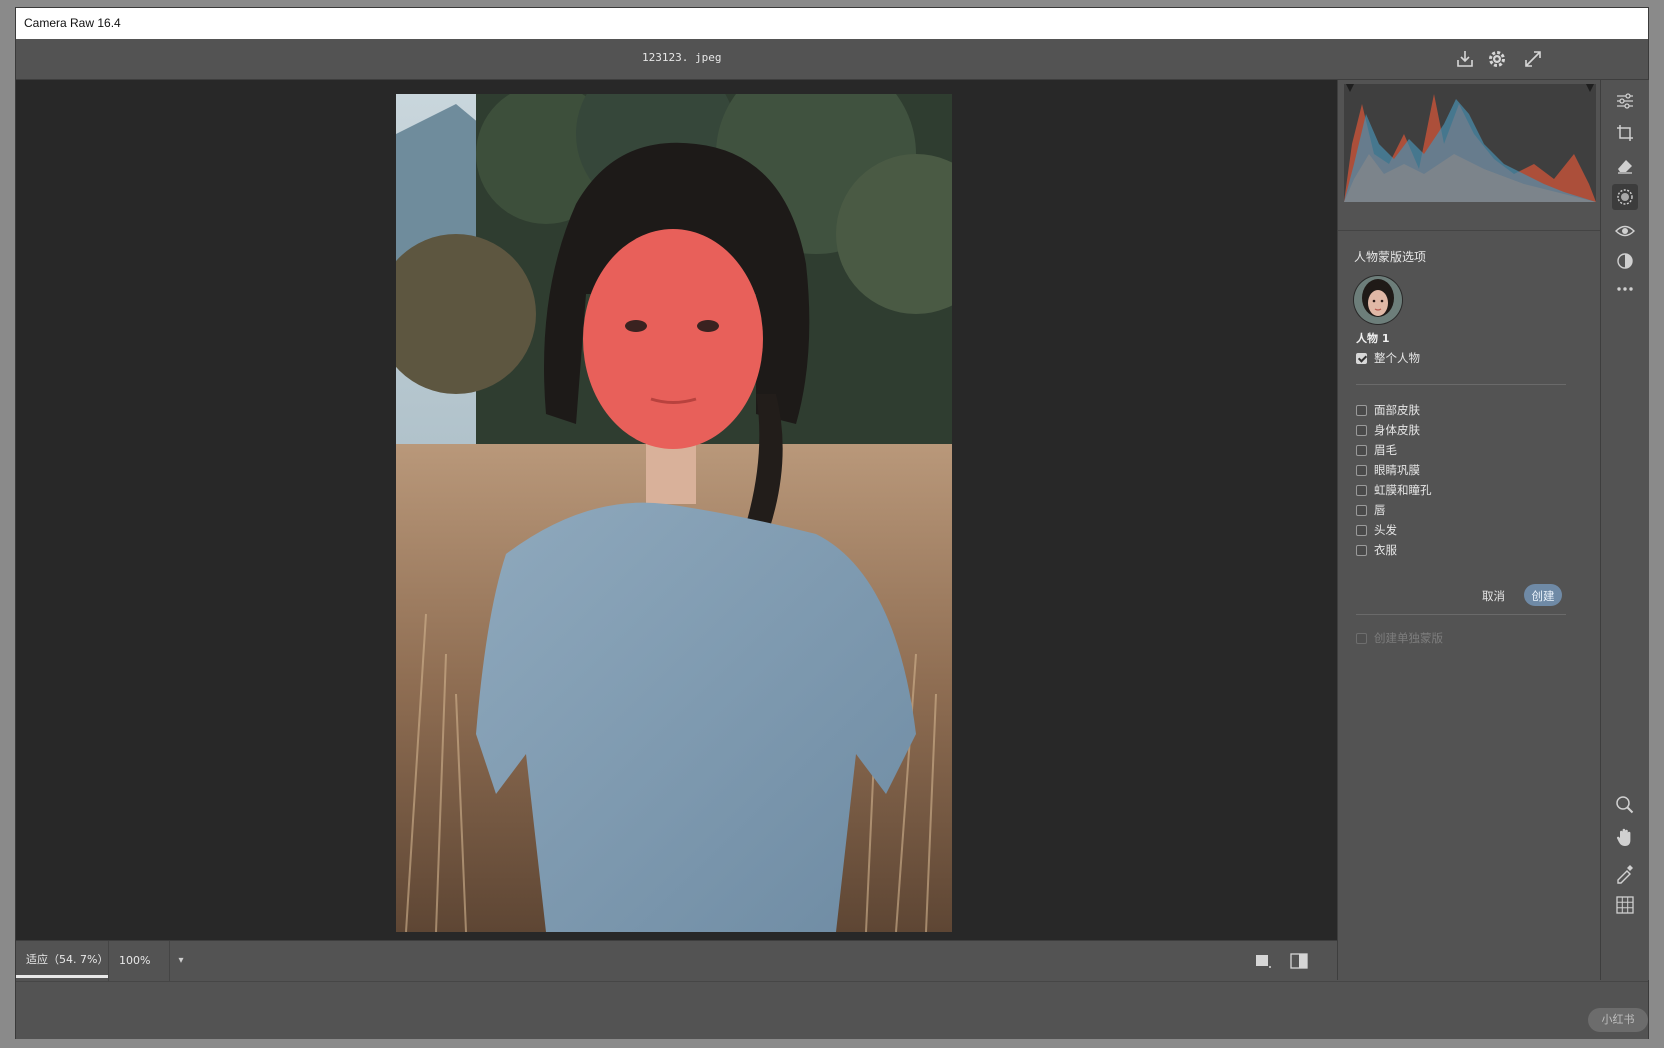 This screenshot has height=1048, width=1664. Describe the element at coordinates (1371, 510) in the screenshot. I see `part-checkbox-lips: 唇` at that location.